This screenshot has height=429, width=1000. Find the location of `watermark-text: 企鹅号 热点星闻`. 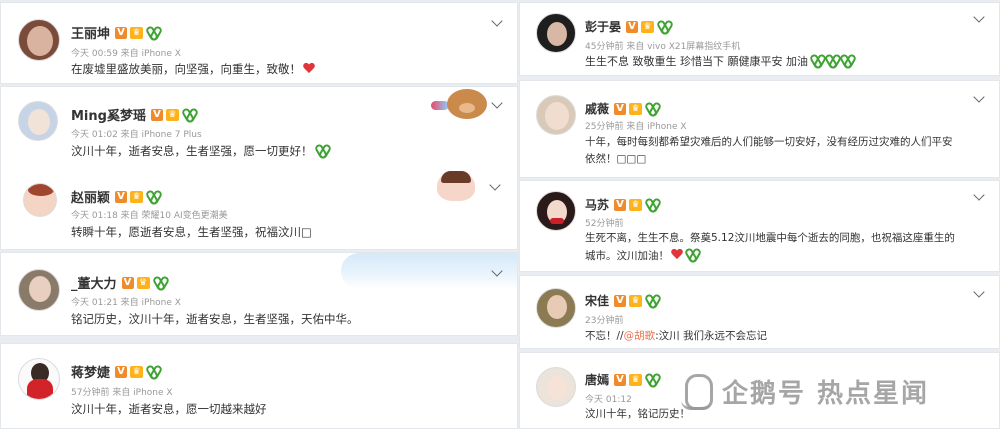

watermark-text: 企鹅号 热点星闻 is located at coordinates (826, 393).